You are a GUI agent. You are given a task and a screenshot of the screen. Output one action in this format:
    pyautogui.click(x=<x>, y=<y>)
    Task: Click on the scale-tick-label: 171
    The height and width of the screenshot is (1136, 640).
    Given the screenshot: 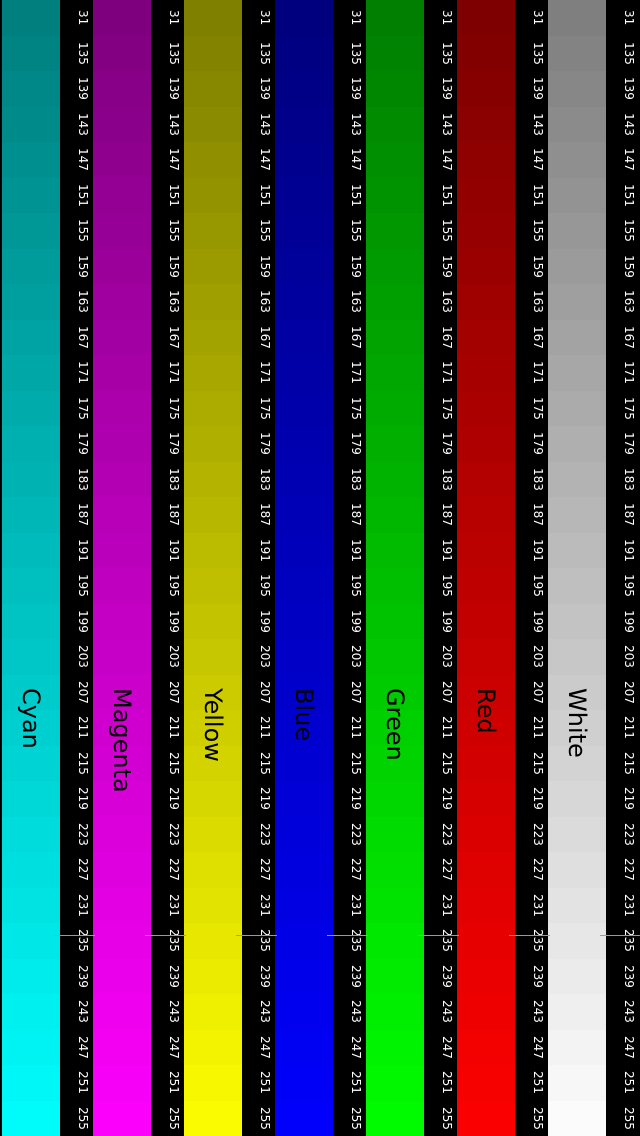 What is the action you would take?
    pyautogui.click(x=174, y=373)
    